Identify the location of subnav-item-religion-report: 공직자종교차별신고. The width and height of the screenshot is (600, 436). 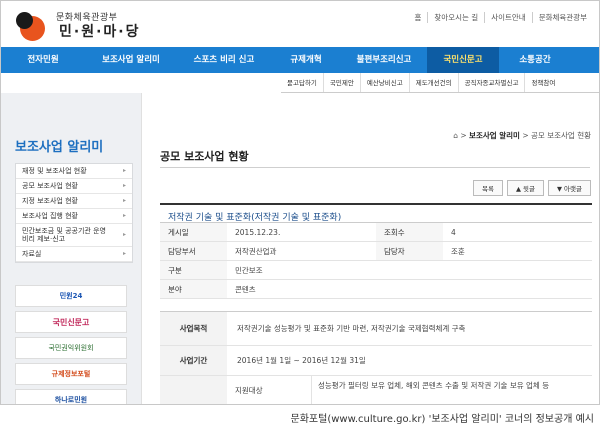
(491, 82).